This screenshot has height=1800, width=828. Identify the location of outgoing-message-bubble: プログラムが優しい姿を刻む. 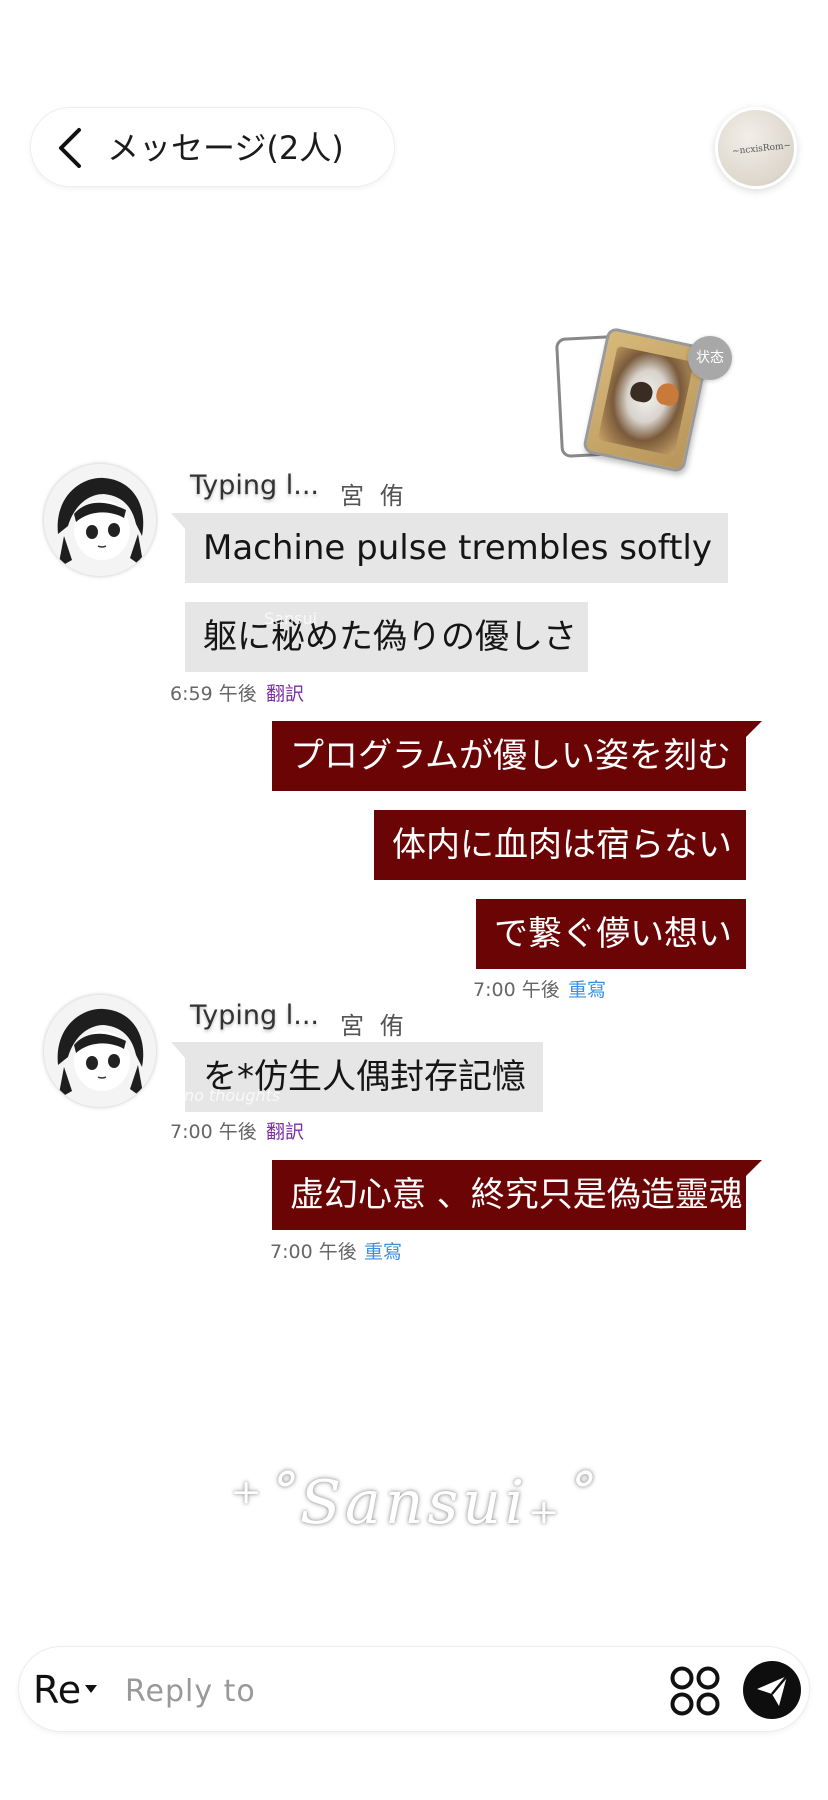
(517, 756).